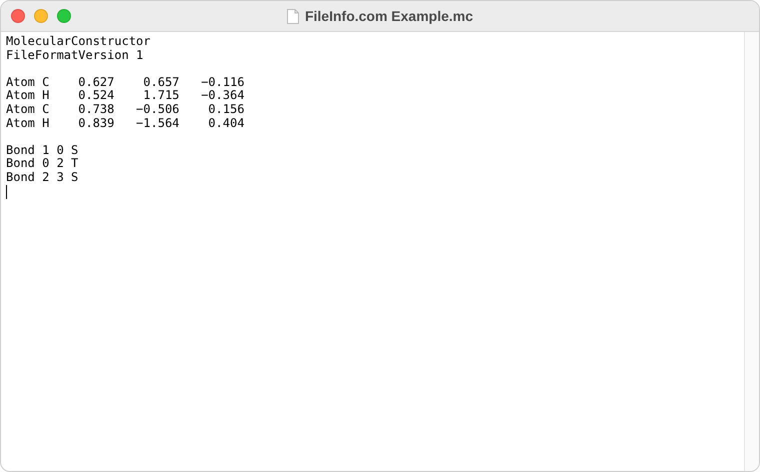 This screenshot has width=760, height=472. What do you see at coordinates (41, 16) in the screenshot?
I see `minimize-button` at bounding box center [41, 16].